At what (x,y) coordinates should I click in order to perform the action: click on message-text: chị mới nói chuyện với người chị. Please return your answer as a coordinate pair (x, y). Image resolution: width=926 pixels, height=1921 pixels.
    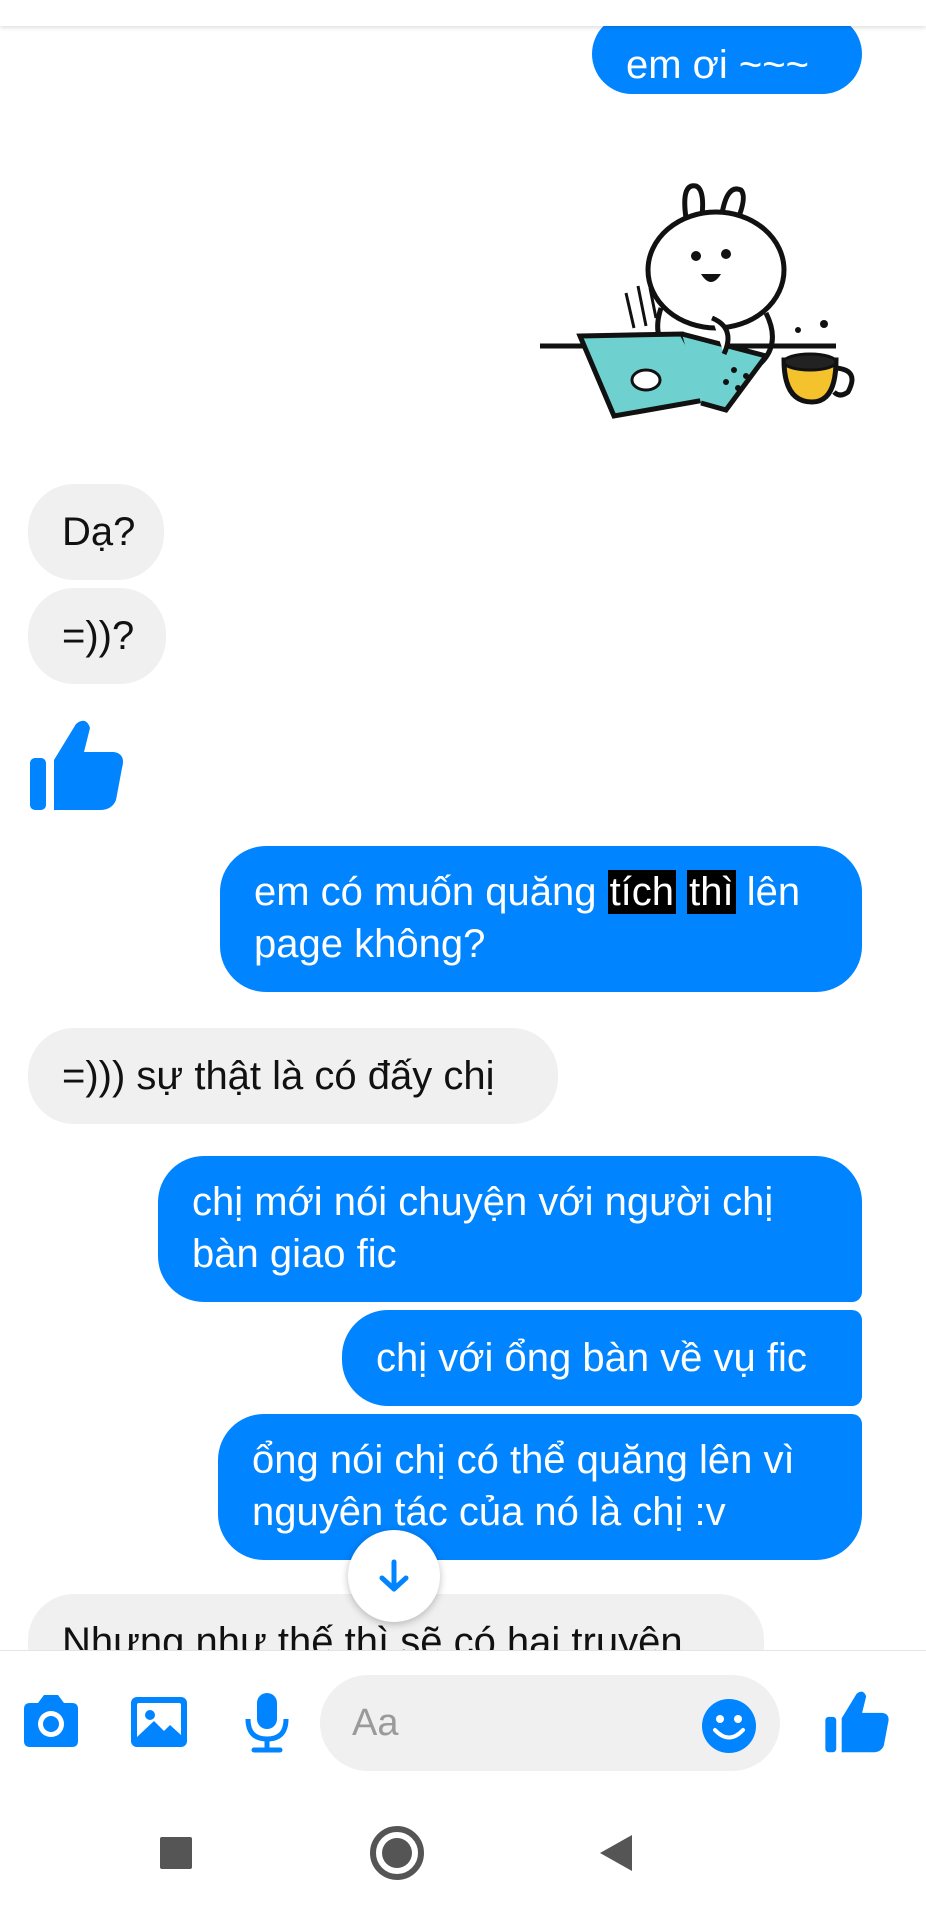
    Looking at the image, I should click on (483, 1202).